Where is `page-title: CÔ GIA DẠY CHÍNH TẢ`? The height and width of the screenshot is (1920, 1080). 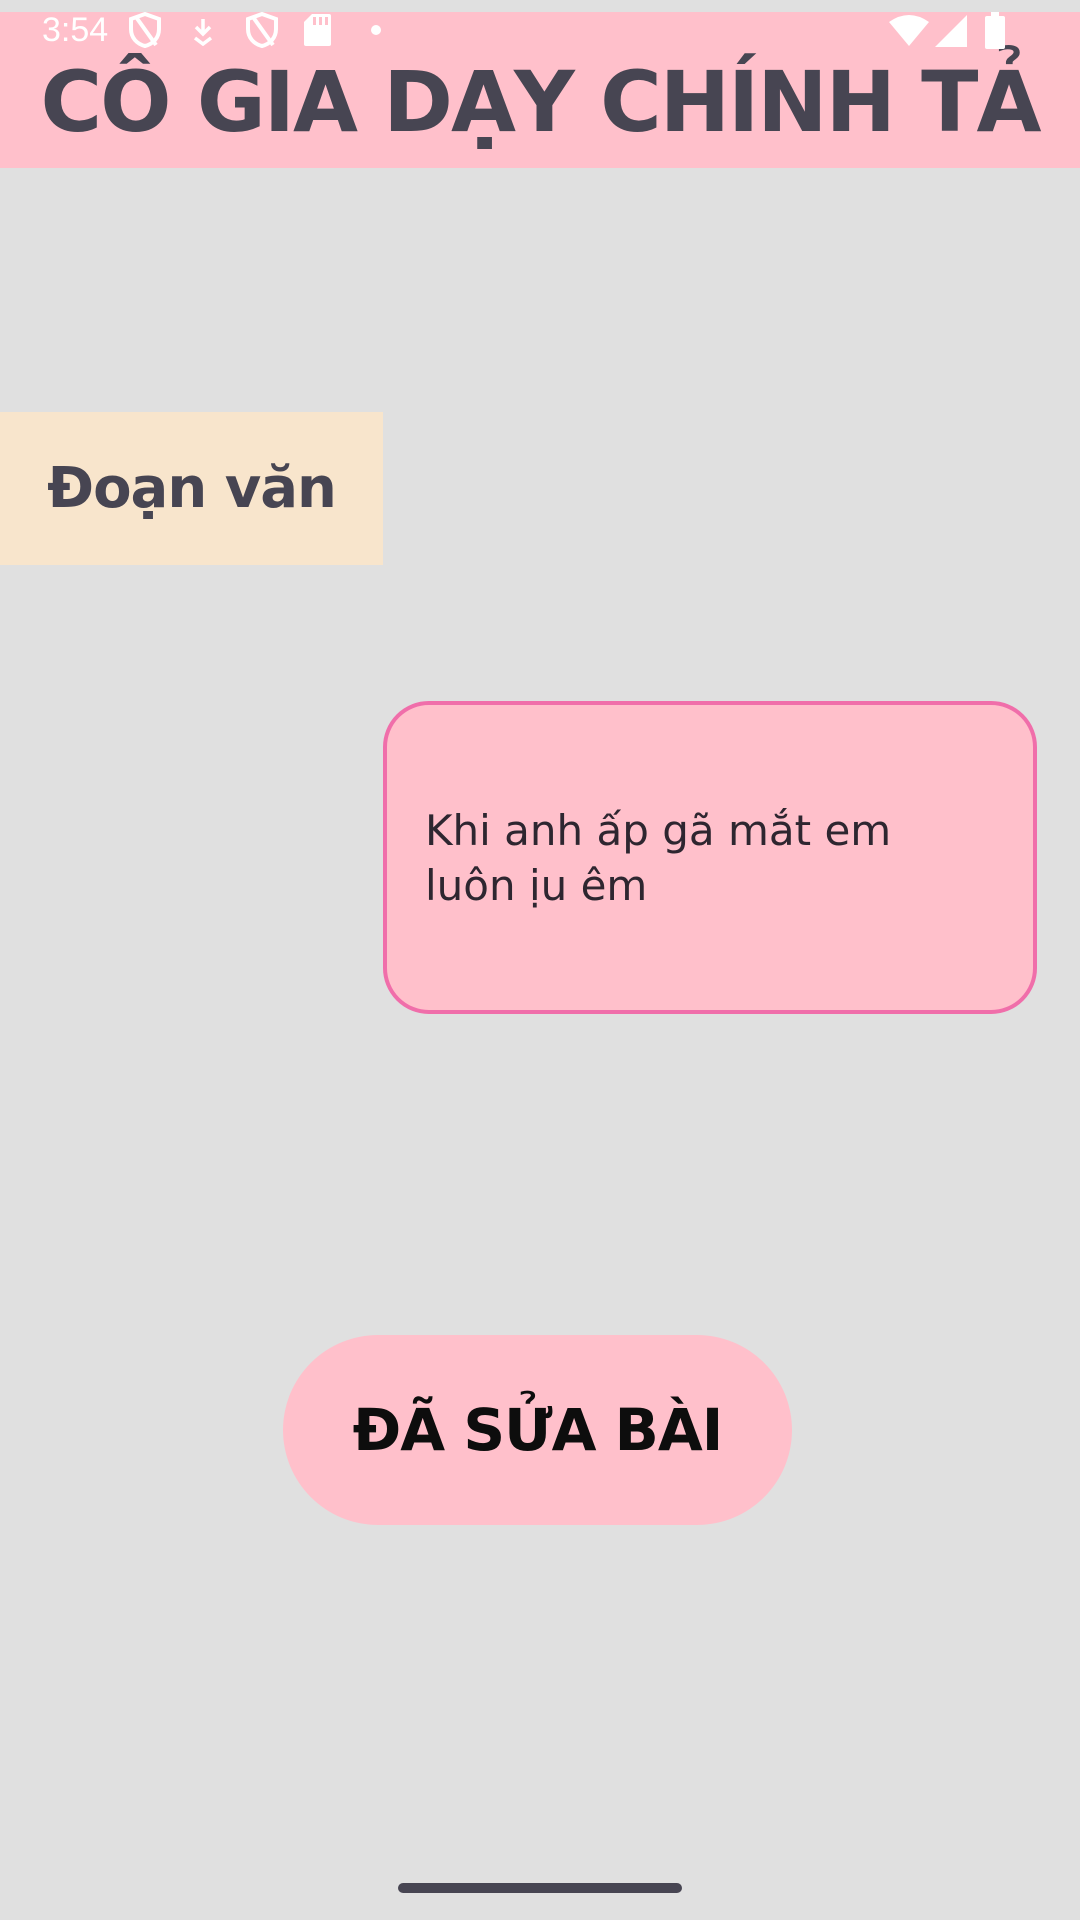 page-title: CÔ GIA DẠY CHÍNH TẢ is located at coordinates (541, 102).